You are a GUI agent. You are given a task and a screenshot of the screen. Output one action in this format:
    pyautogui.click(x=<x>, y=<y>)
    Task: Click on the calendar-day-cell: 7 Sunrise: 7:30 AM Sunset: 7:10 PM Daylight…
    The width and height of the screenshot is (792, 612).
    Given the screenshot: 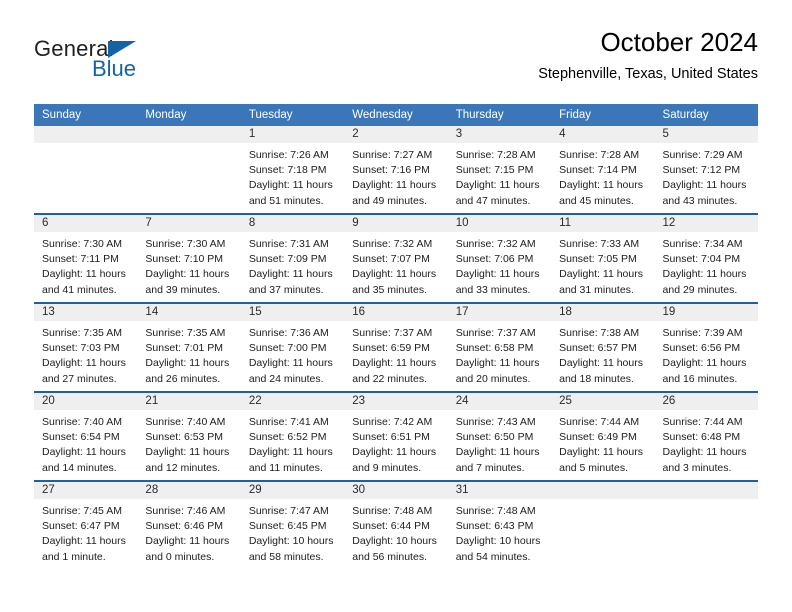 What is the action you would take?
    pyautogui.click(x=189, y=258)
    